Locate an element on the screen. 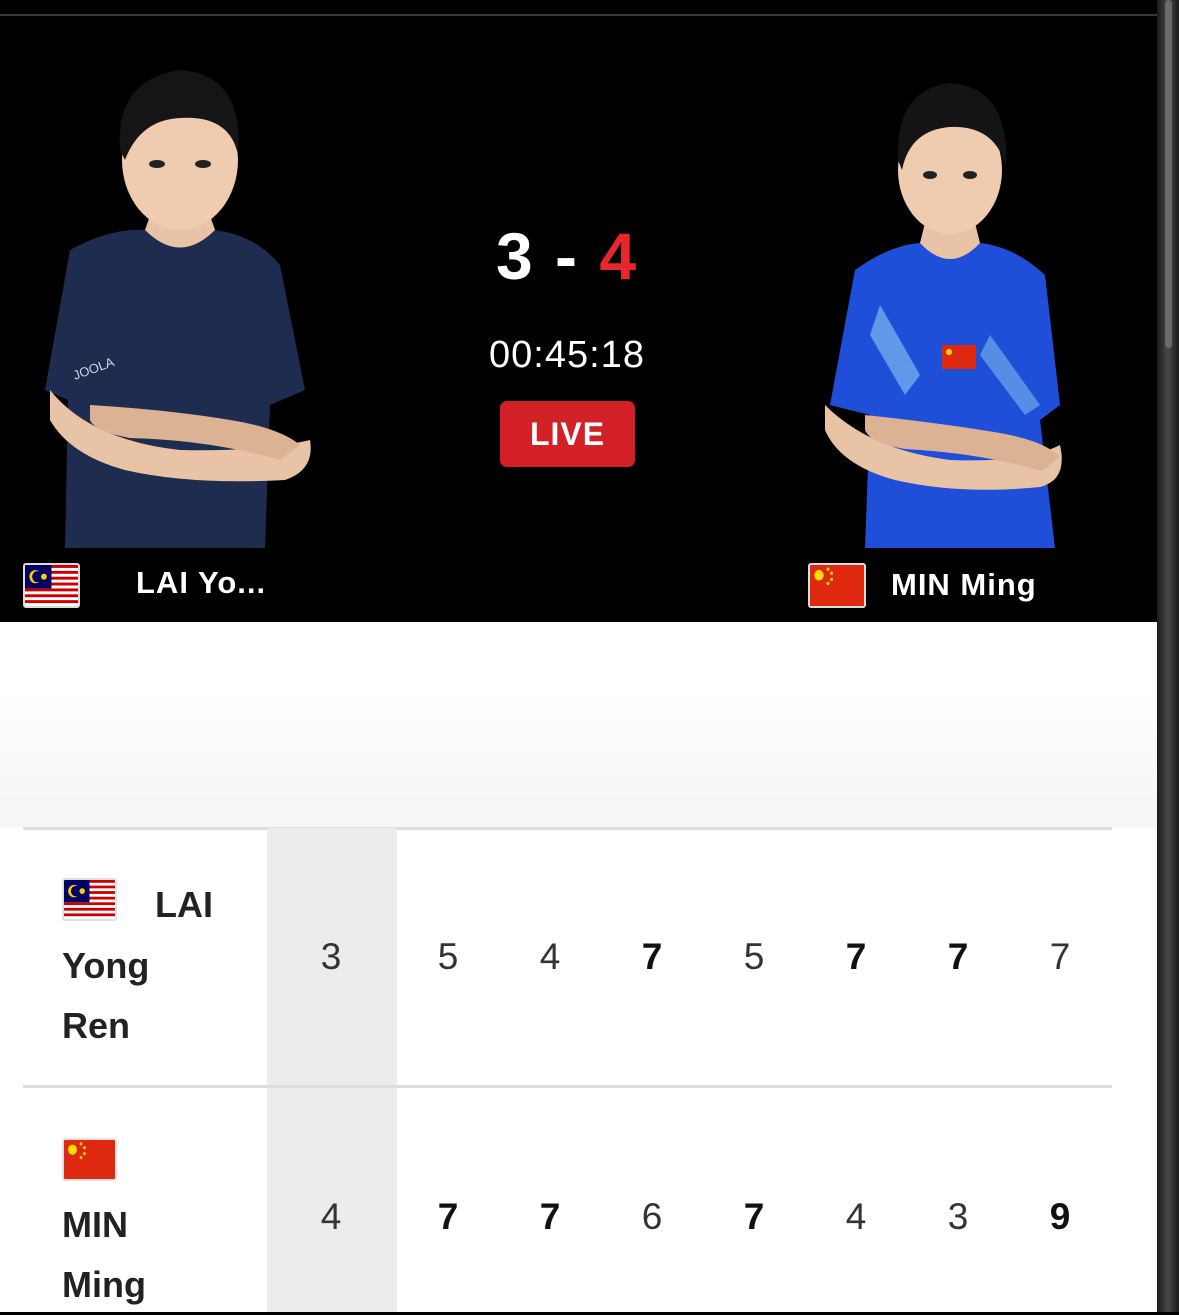 Image resolution: width=1179 pixels, height=1315 pixels. game-score-cell: 9 is located at coordinates (1060, 1216).